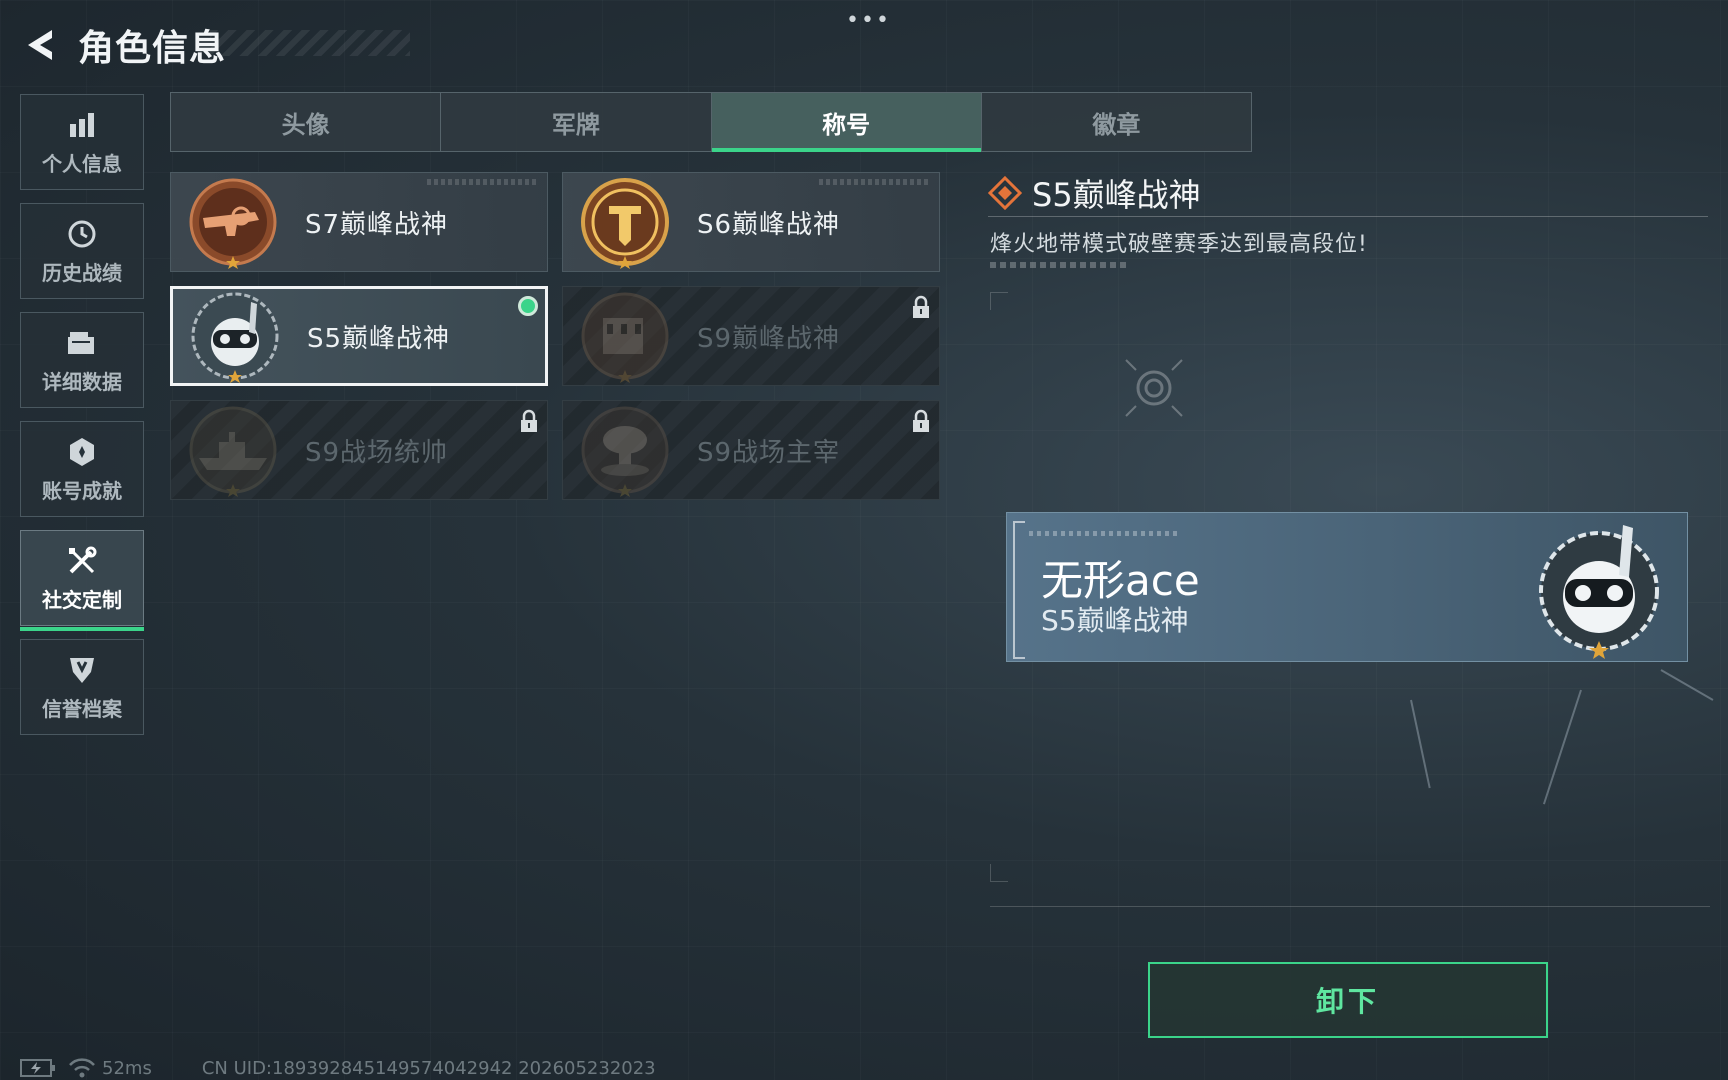  What do you see at coordinates (82, 599) in the screenshot?
I see `sidebar-item-label: 社交定制` at bounding box center [82, 599].